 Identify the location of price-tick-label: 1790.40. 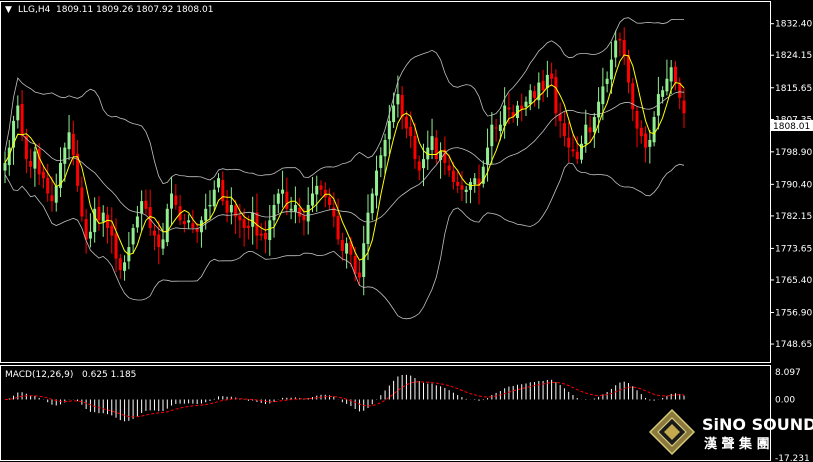
(793, 185).